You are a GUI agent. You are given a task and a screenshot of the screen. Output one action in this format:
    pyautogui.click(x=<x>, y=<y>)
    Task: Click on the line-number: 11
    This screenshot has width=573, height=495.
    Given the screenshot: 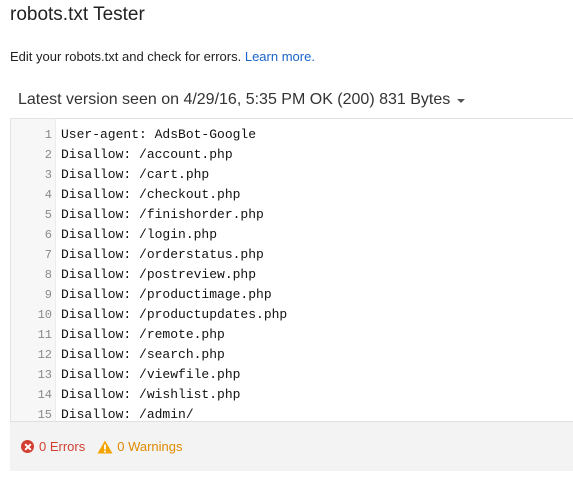 What is the action you would take?
    pyautogui.click(x=44, y=335)
    